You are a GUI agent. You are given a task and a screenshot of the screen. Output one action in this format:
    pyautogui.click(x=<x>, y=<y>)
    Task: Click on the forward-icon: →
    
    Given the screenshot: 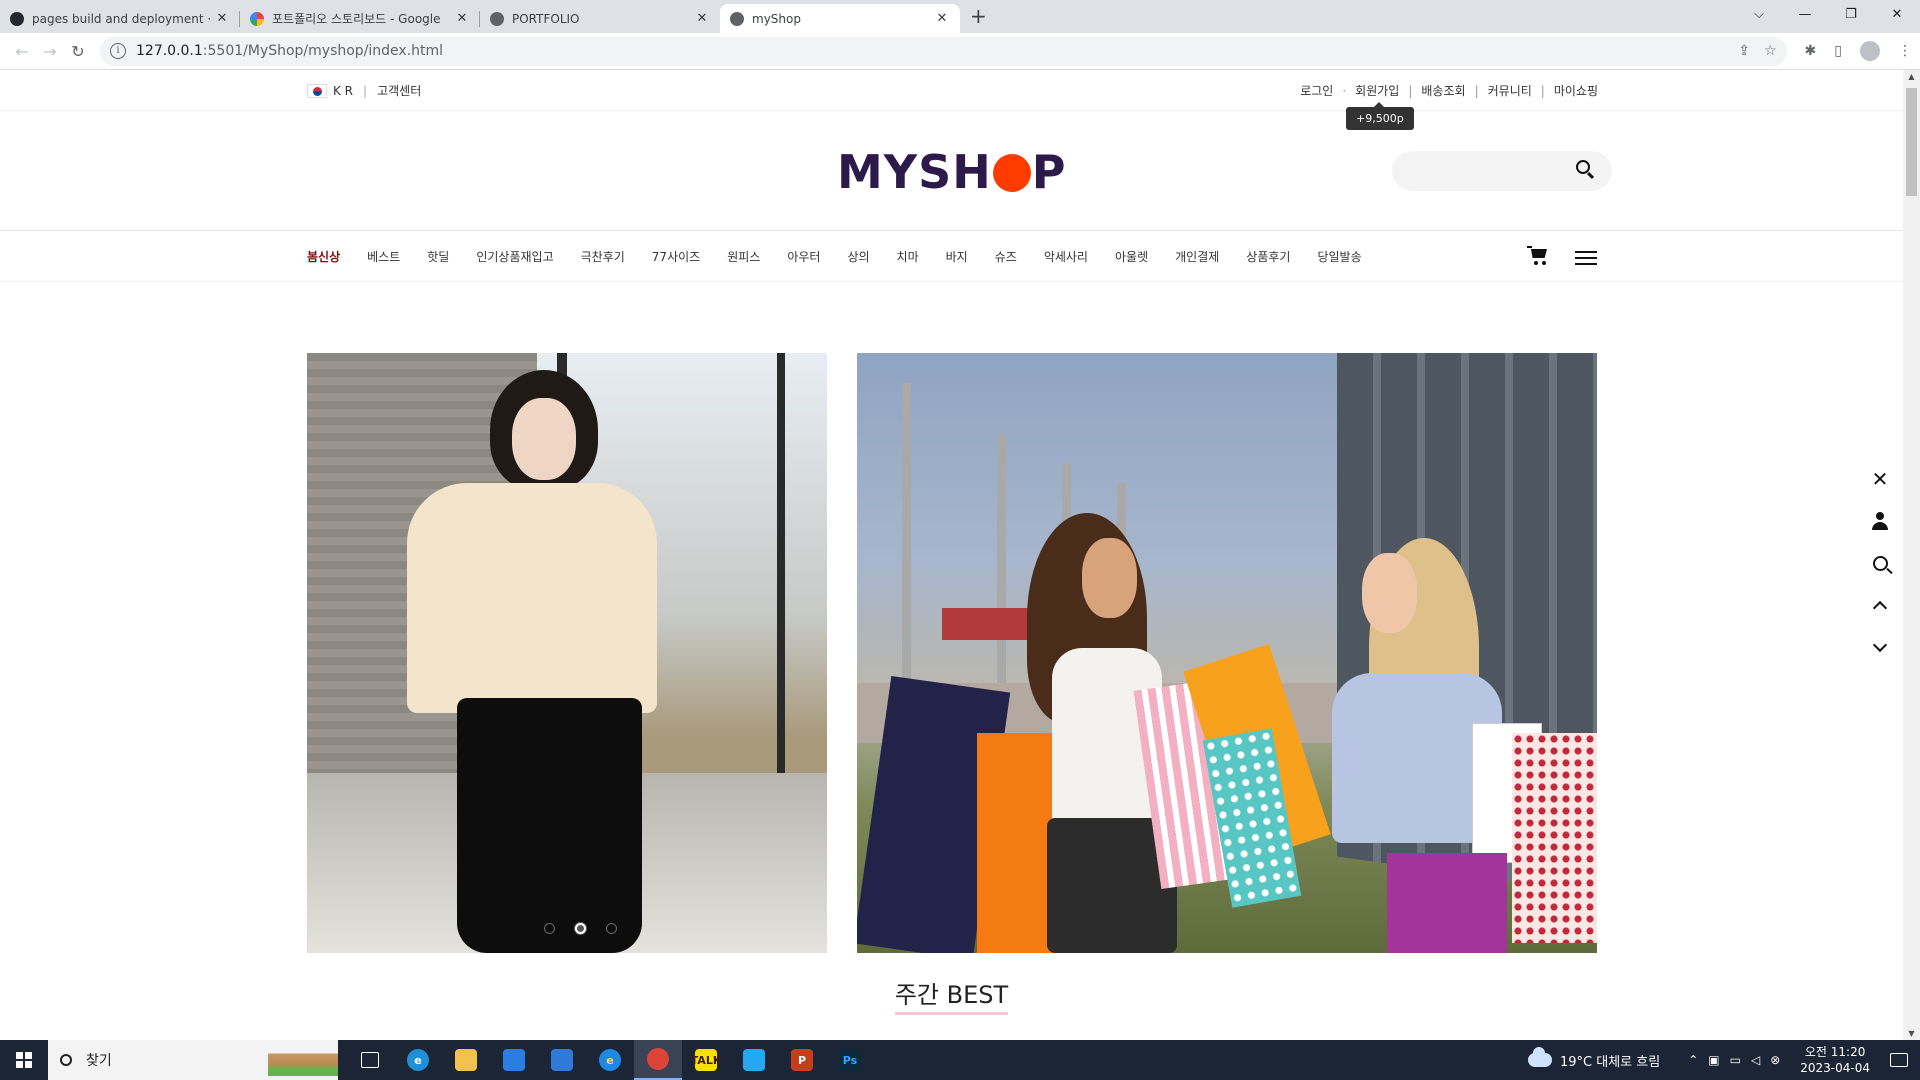 What is the action you would take?
    pyautogui.click(x=50, y=51)
    